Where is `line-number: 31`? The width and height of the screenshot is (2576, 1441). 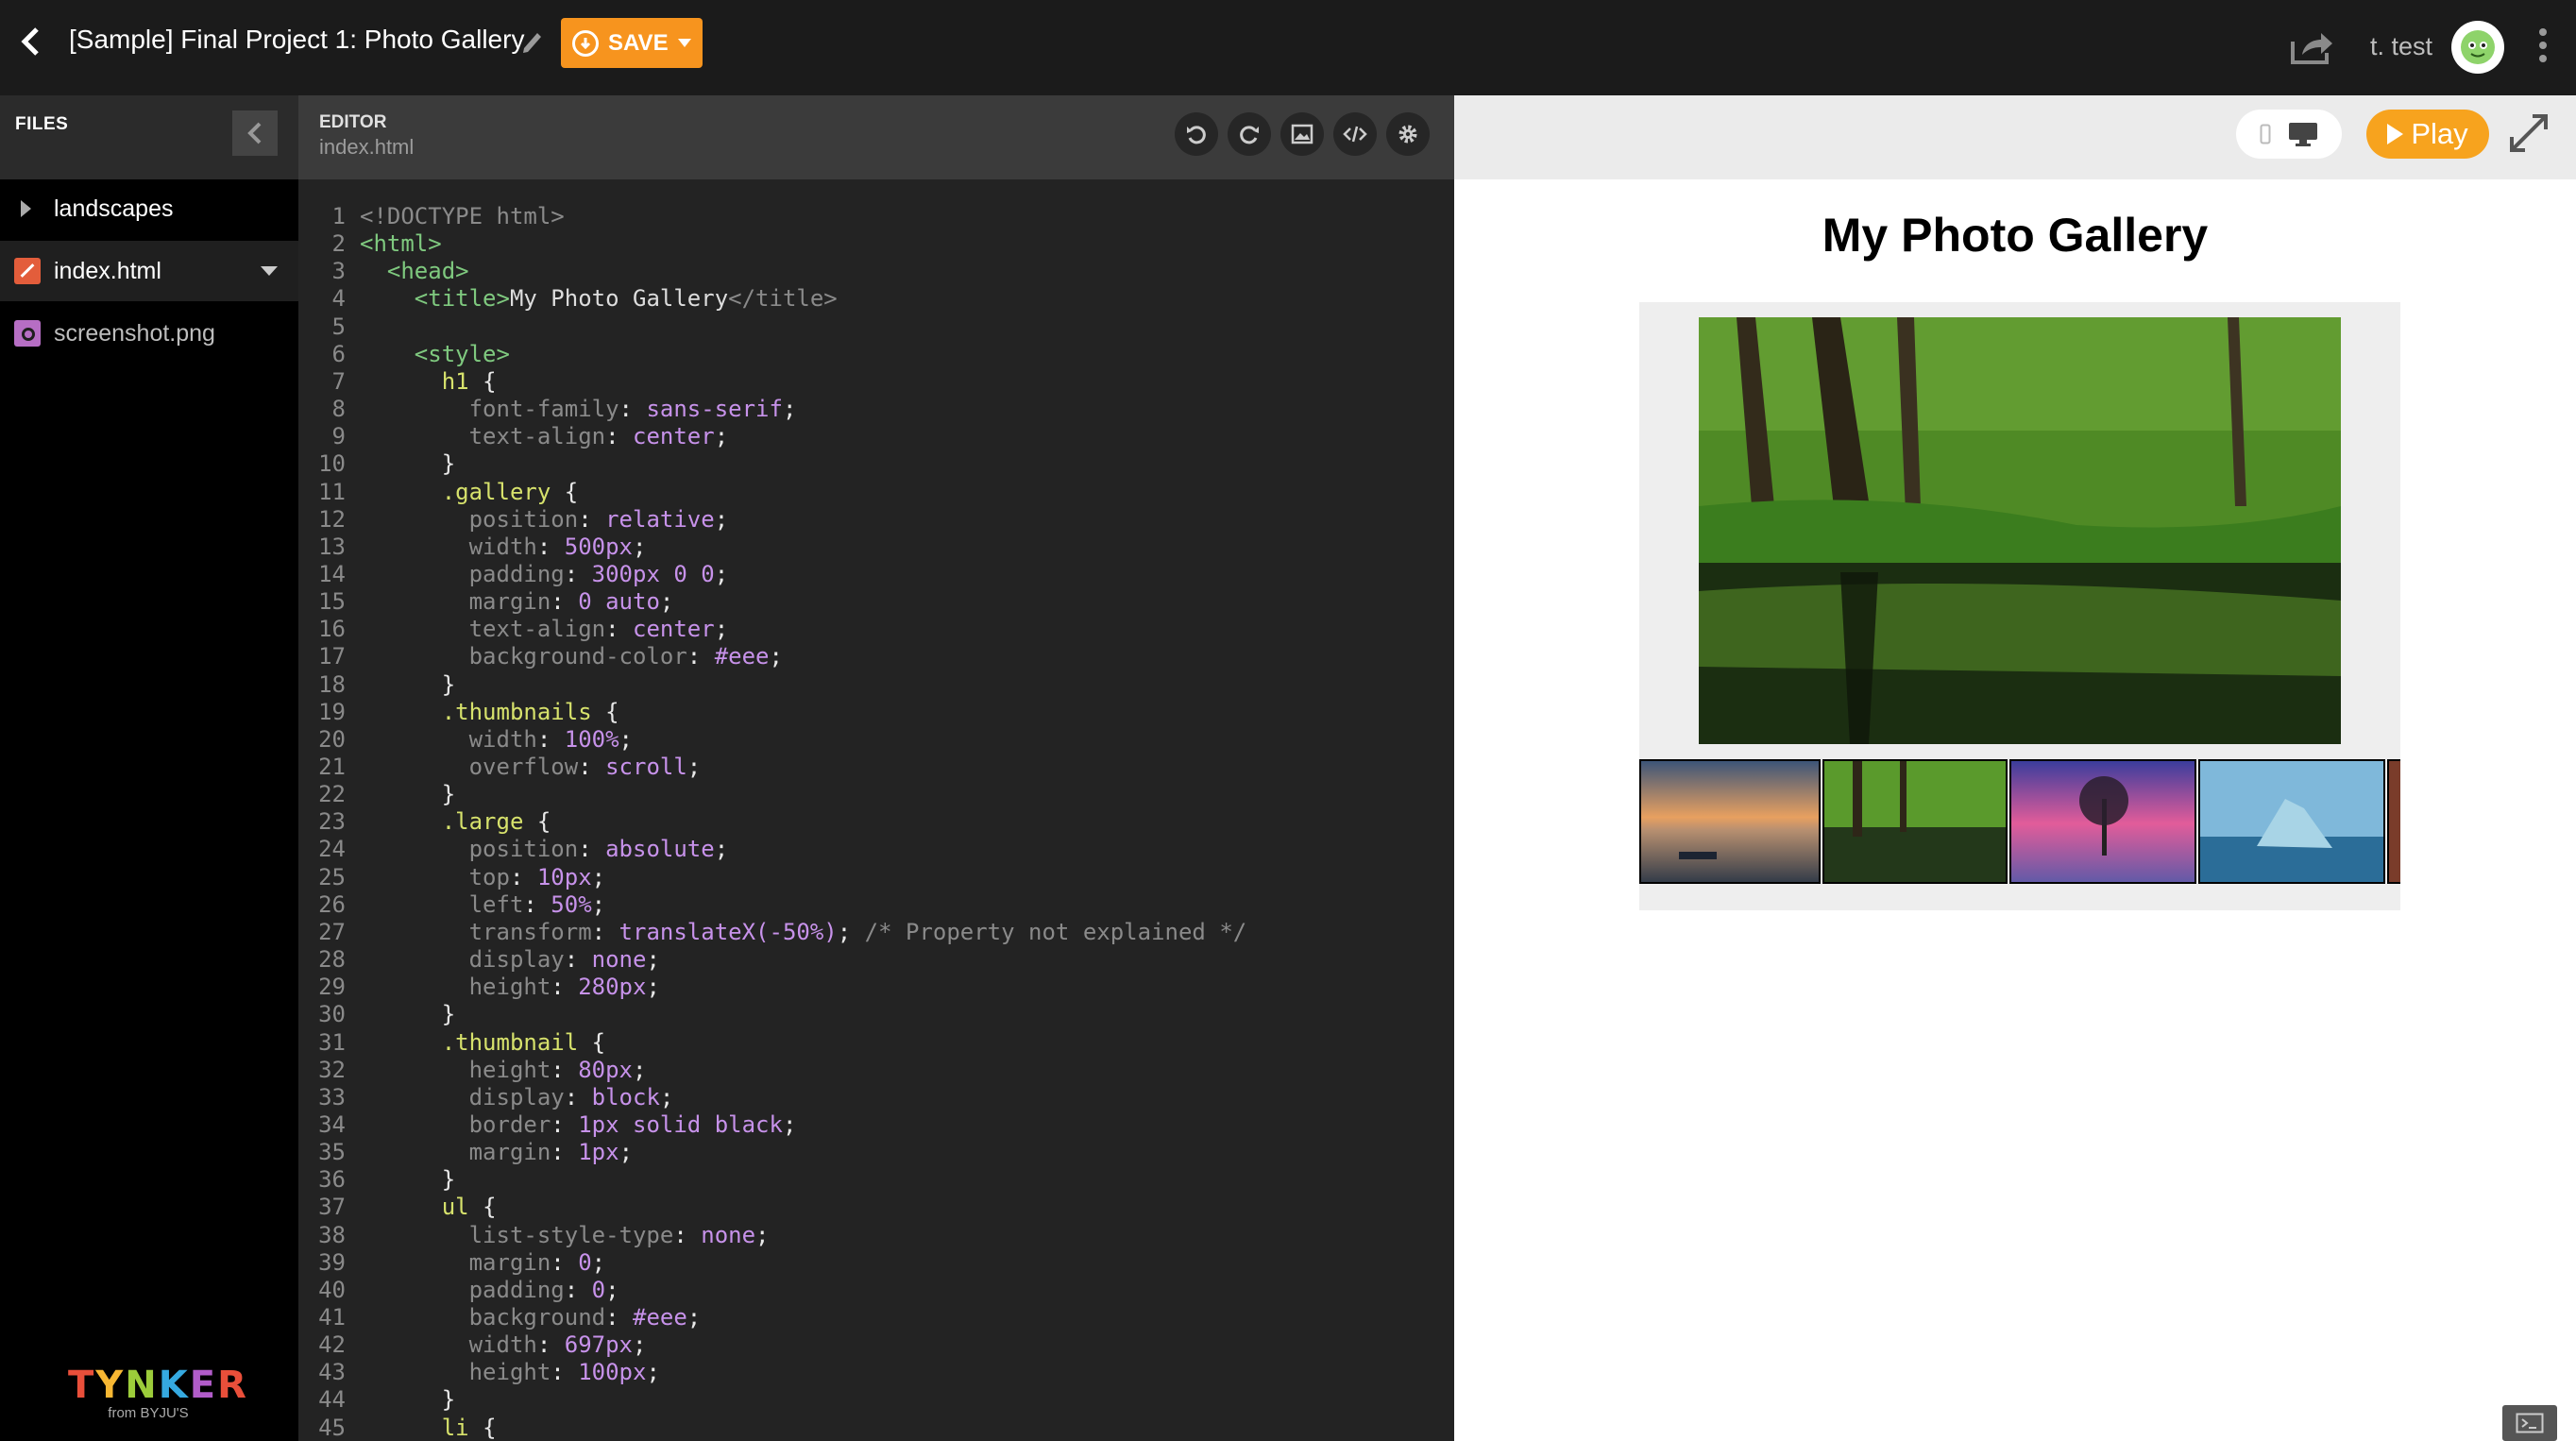
line-number: 31 is located at coordinates (332, 1042).